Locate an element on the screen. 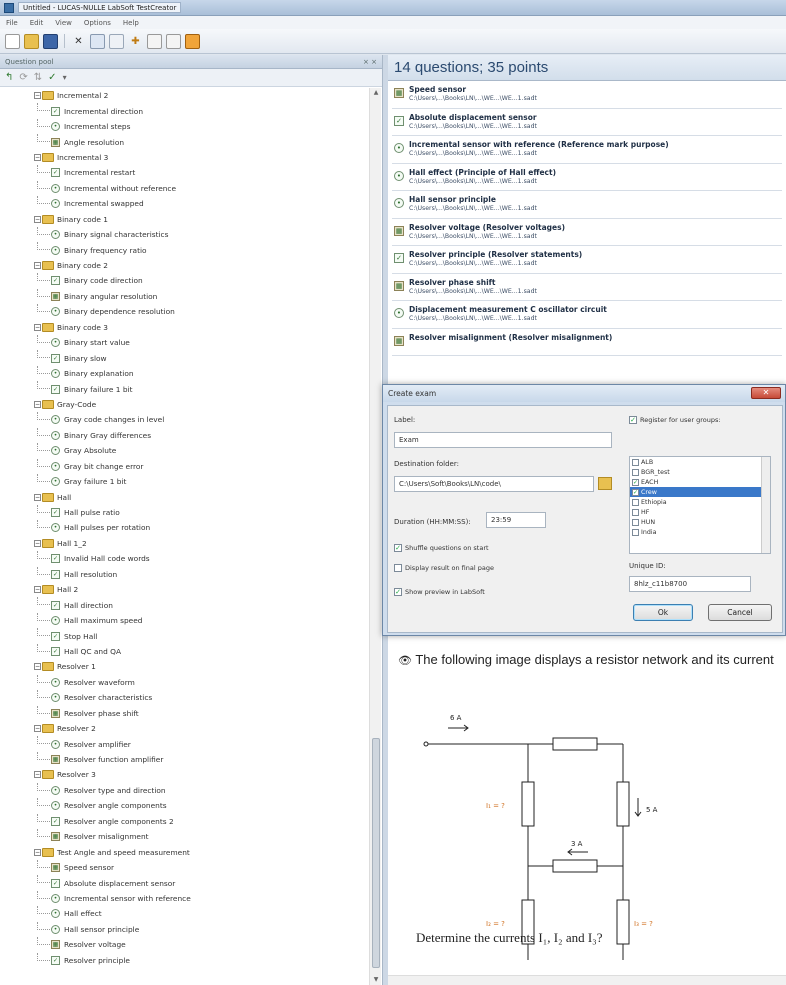 The height and width of the screenshot is (985, 786). unique-id-input: 8hlz_c11b8700 is located at coordinates (690, 584).